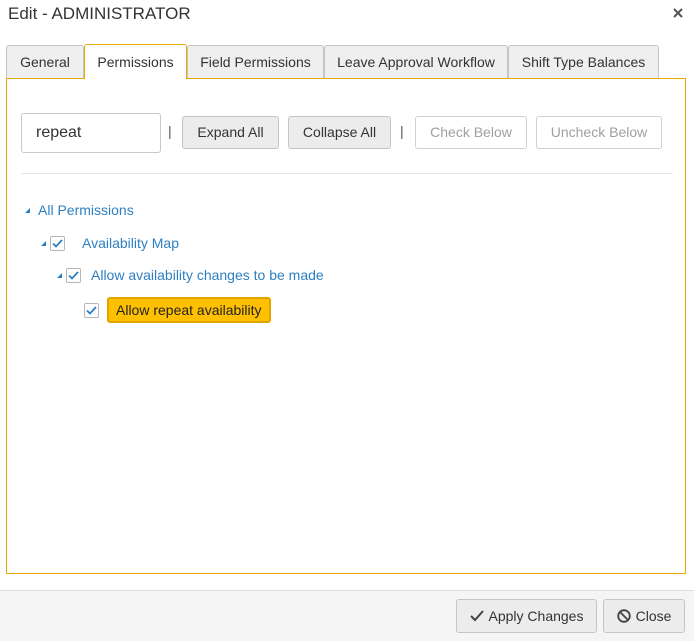 This screenshot has width=694, height=641. I want to click on tree-label-availability-map: Availability Map, so click(130, 243).